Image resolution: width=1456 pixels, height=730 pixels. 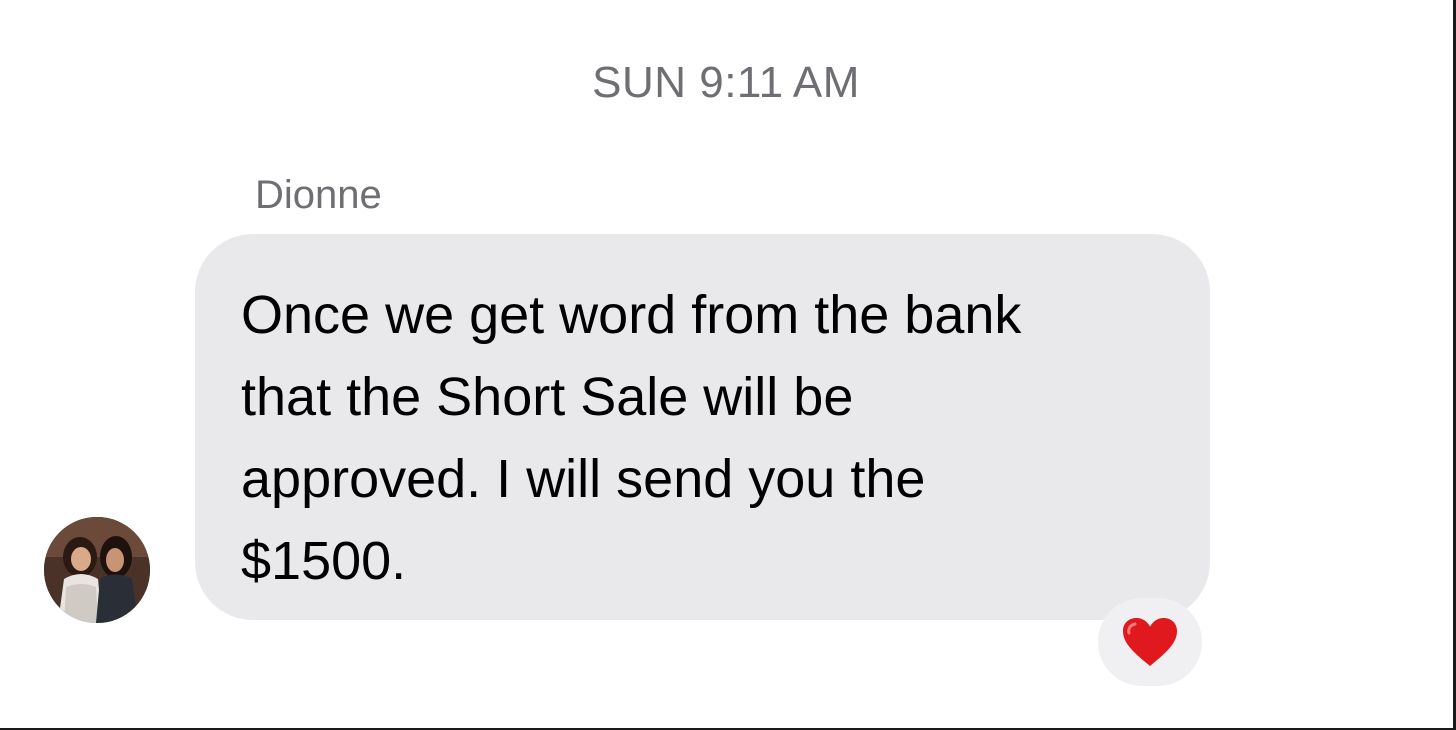 I want to click on red-heart-icon, so click(x=1150, y=642).